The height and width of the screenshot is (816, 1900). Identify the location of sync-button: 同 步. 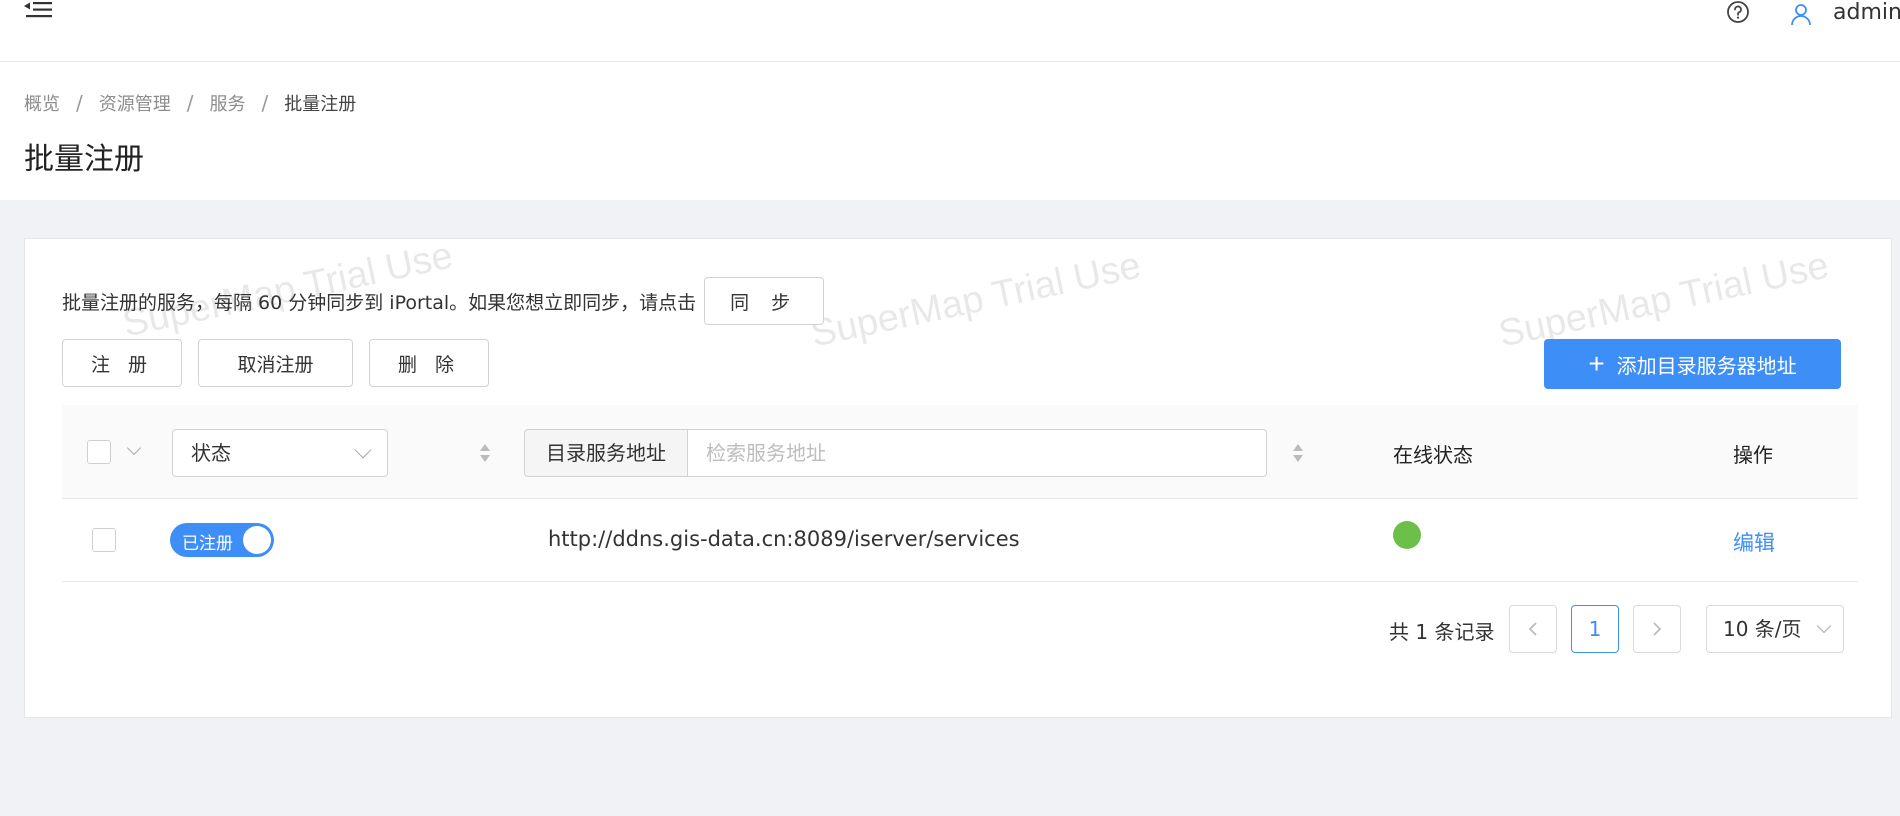
(764, 301).